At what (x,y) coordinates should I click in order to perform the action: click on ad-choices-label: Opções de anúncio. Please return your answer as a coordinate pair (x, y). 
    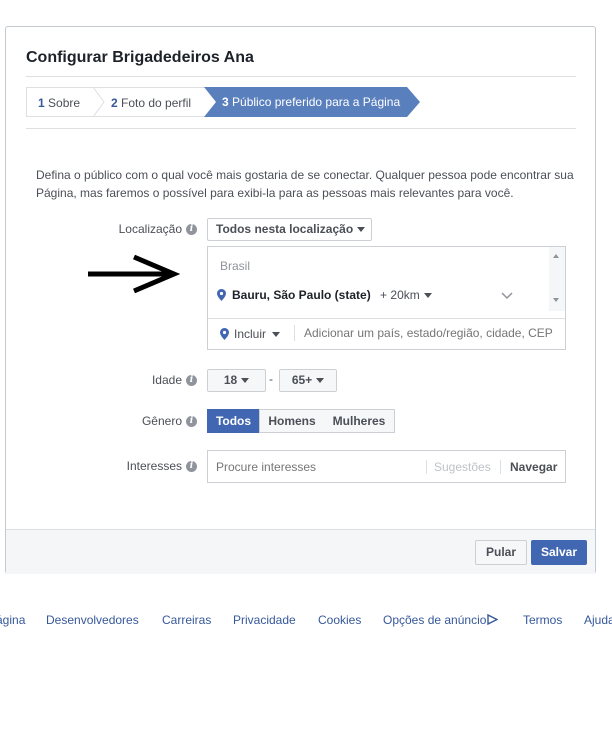
    Looking at the image, I should click on (435, 620).